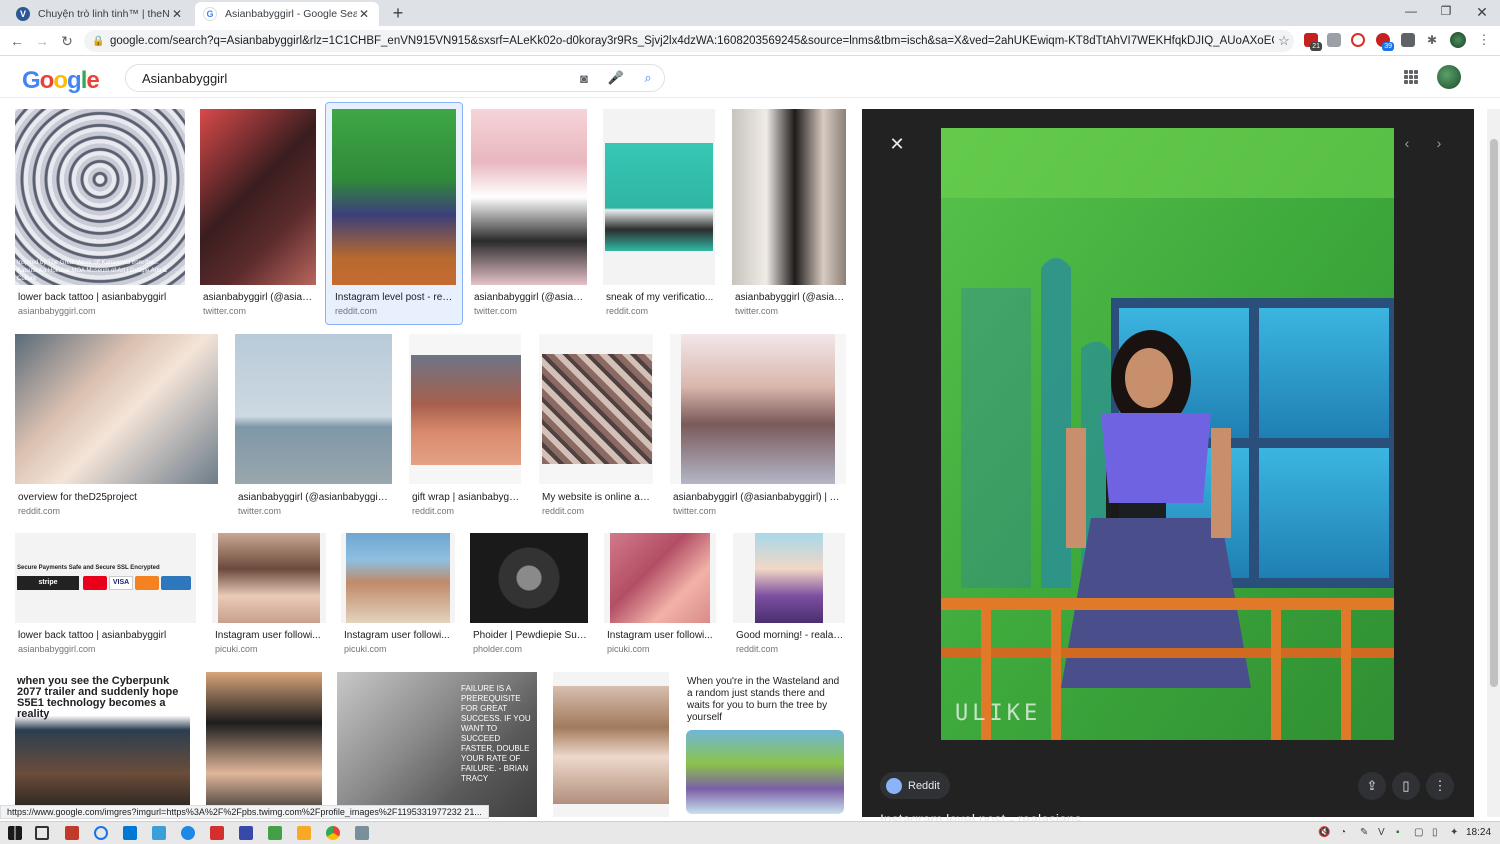 This screenshot has width=1500, height=844. I want to click on result-tile: sneak of my verificatio... reddit.com, so click(660, 215).